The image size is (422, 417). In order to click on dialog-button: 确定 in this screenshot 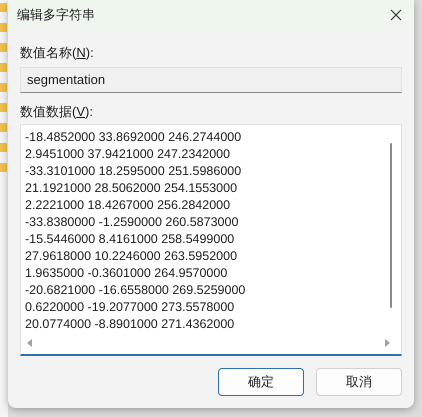, I will do `click(261, 382)`.